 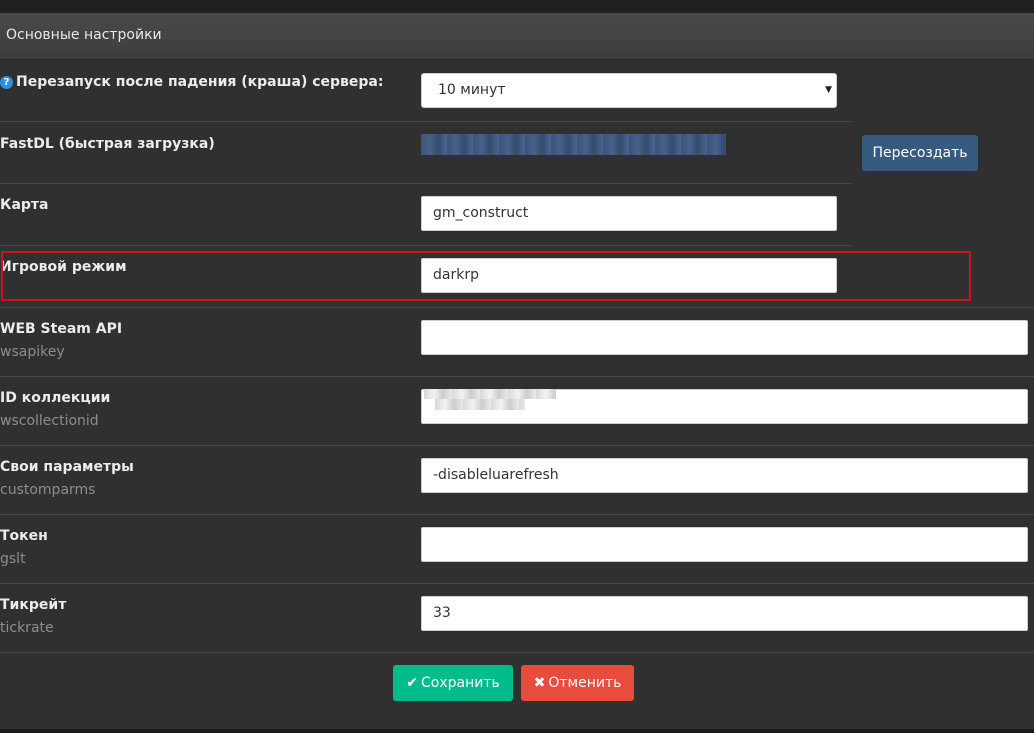 I want to click on panel-header: Основные настройки, so click(x=517, y=36).